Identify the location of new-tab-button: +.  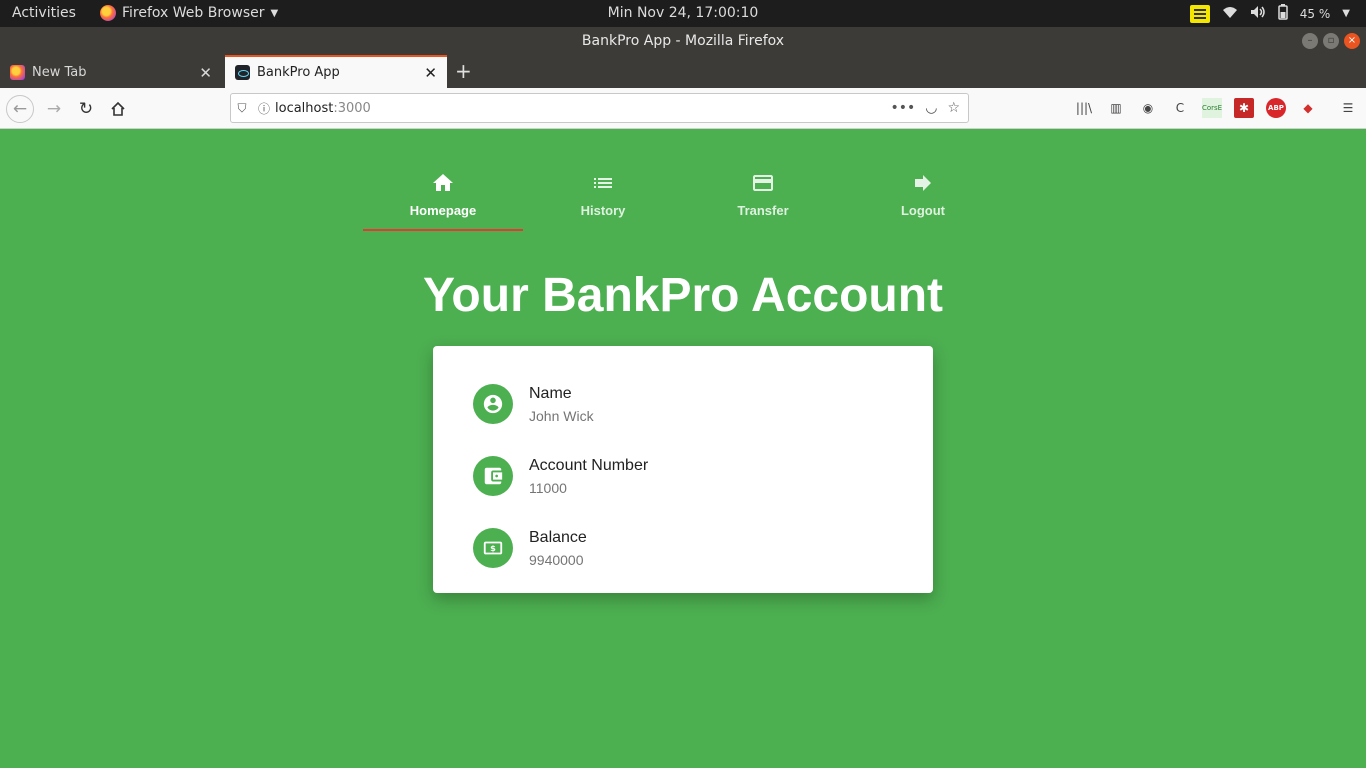
(463, 71).